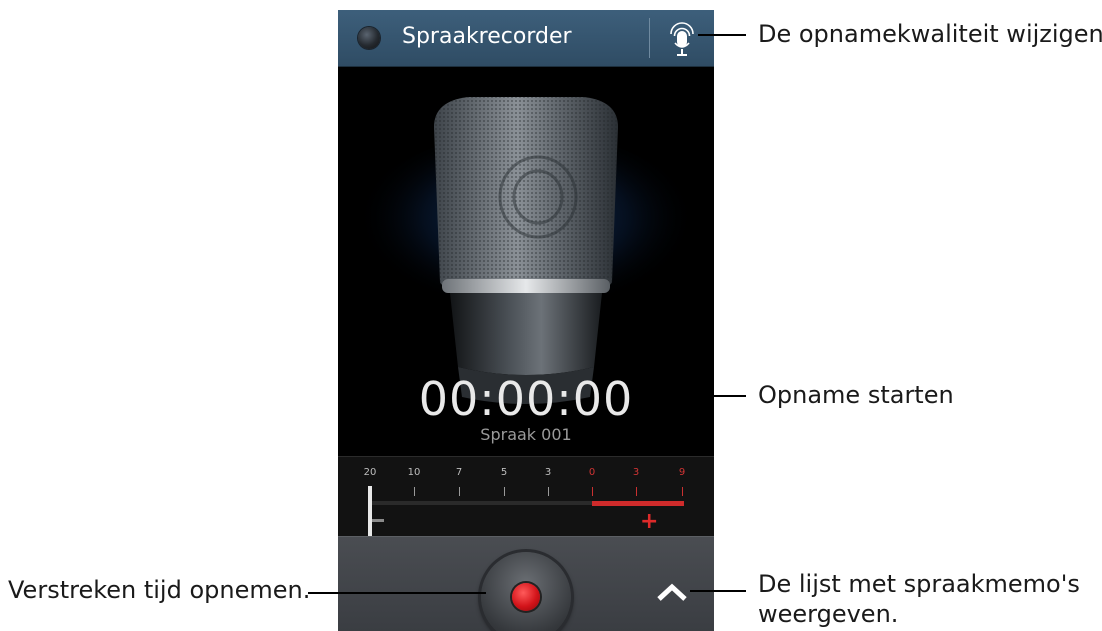  What do you see at coordinates (397, 593) in the screenshot?
I see `callout-line-elapsed` at bounding box center [397, 593].